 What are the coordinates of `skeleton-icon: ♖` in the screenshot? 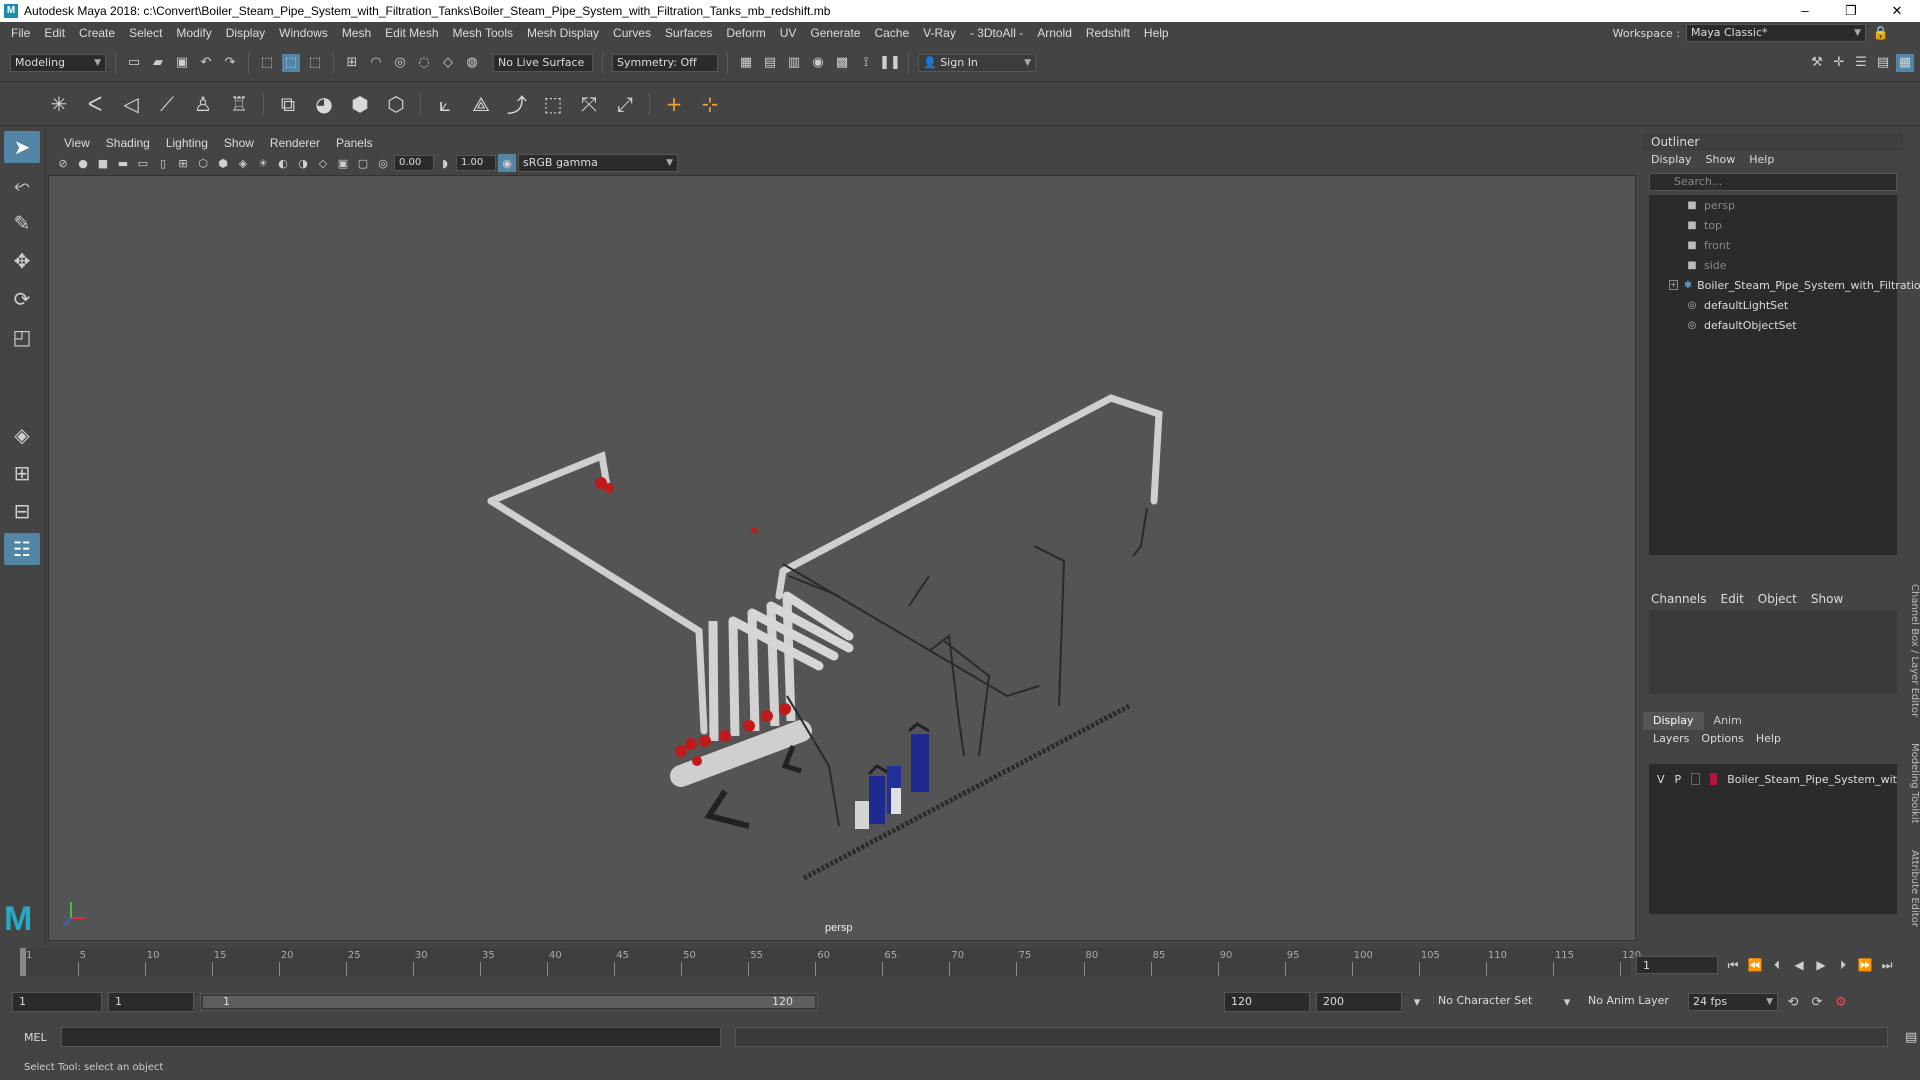 It's located at (239, 104).